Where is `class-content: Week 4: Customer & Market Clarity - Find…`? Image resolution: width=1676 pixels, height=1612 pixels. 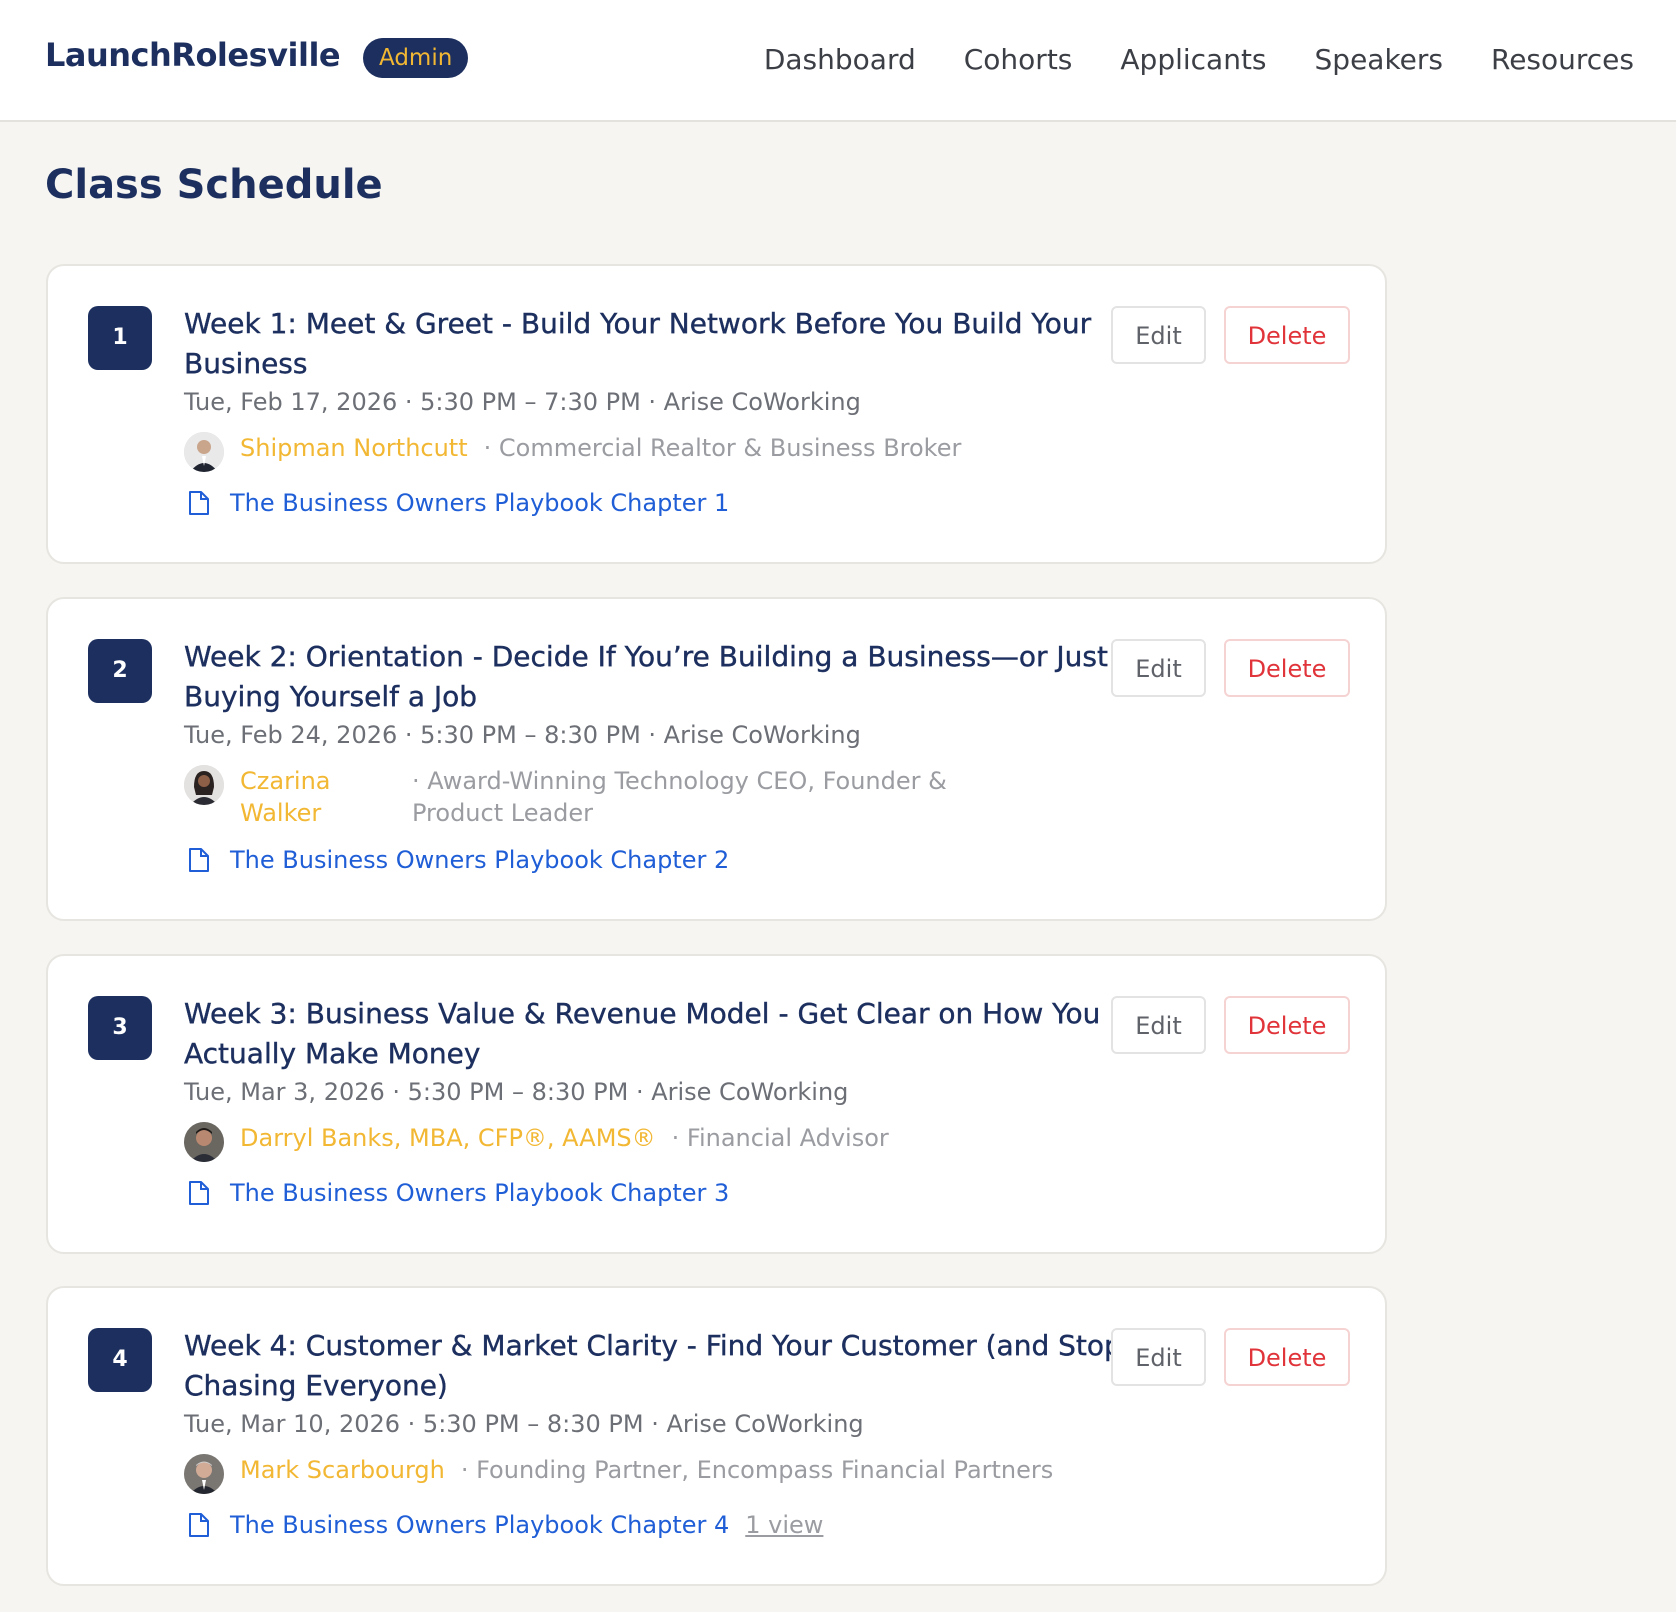
class-content: Week 4: Customer & Market Clarity - Find… is located at coordinates (654, 1434).